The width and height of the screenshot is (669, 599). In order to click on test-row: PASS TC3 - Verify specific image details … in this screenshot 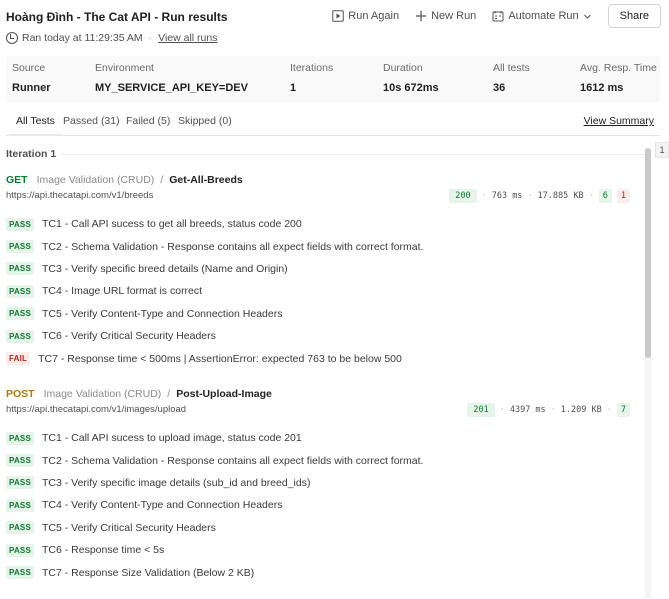, I will do `click(321, 483)`.